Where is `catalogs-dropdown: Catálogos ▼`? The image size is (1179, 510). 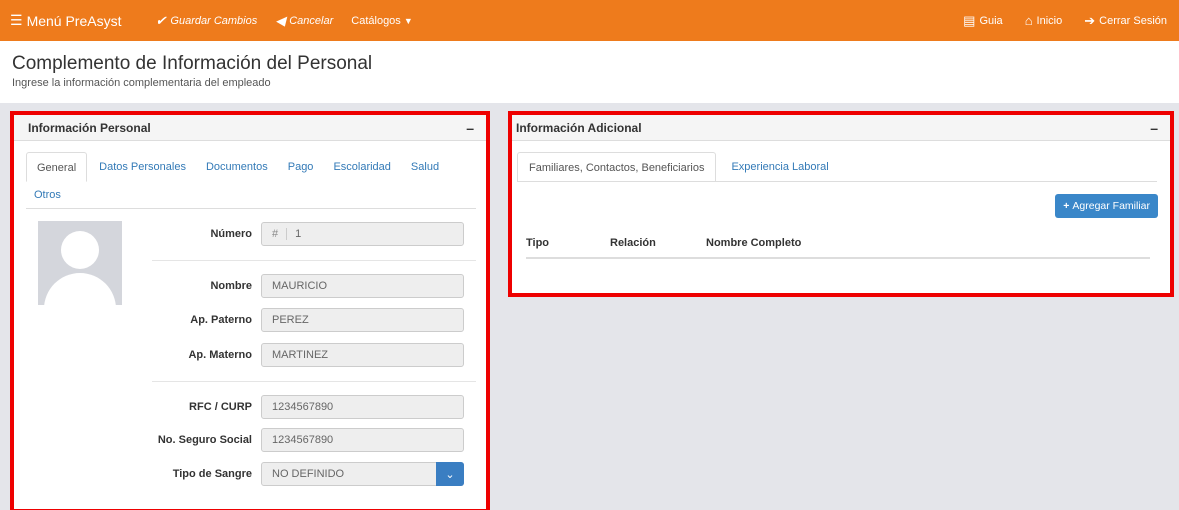
catalogs-dropdown: Catálogos ▼ is located at coordinates (381, 21).